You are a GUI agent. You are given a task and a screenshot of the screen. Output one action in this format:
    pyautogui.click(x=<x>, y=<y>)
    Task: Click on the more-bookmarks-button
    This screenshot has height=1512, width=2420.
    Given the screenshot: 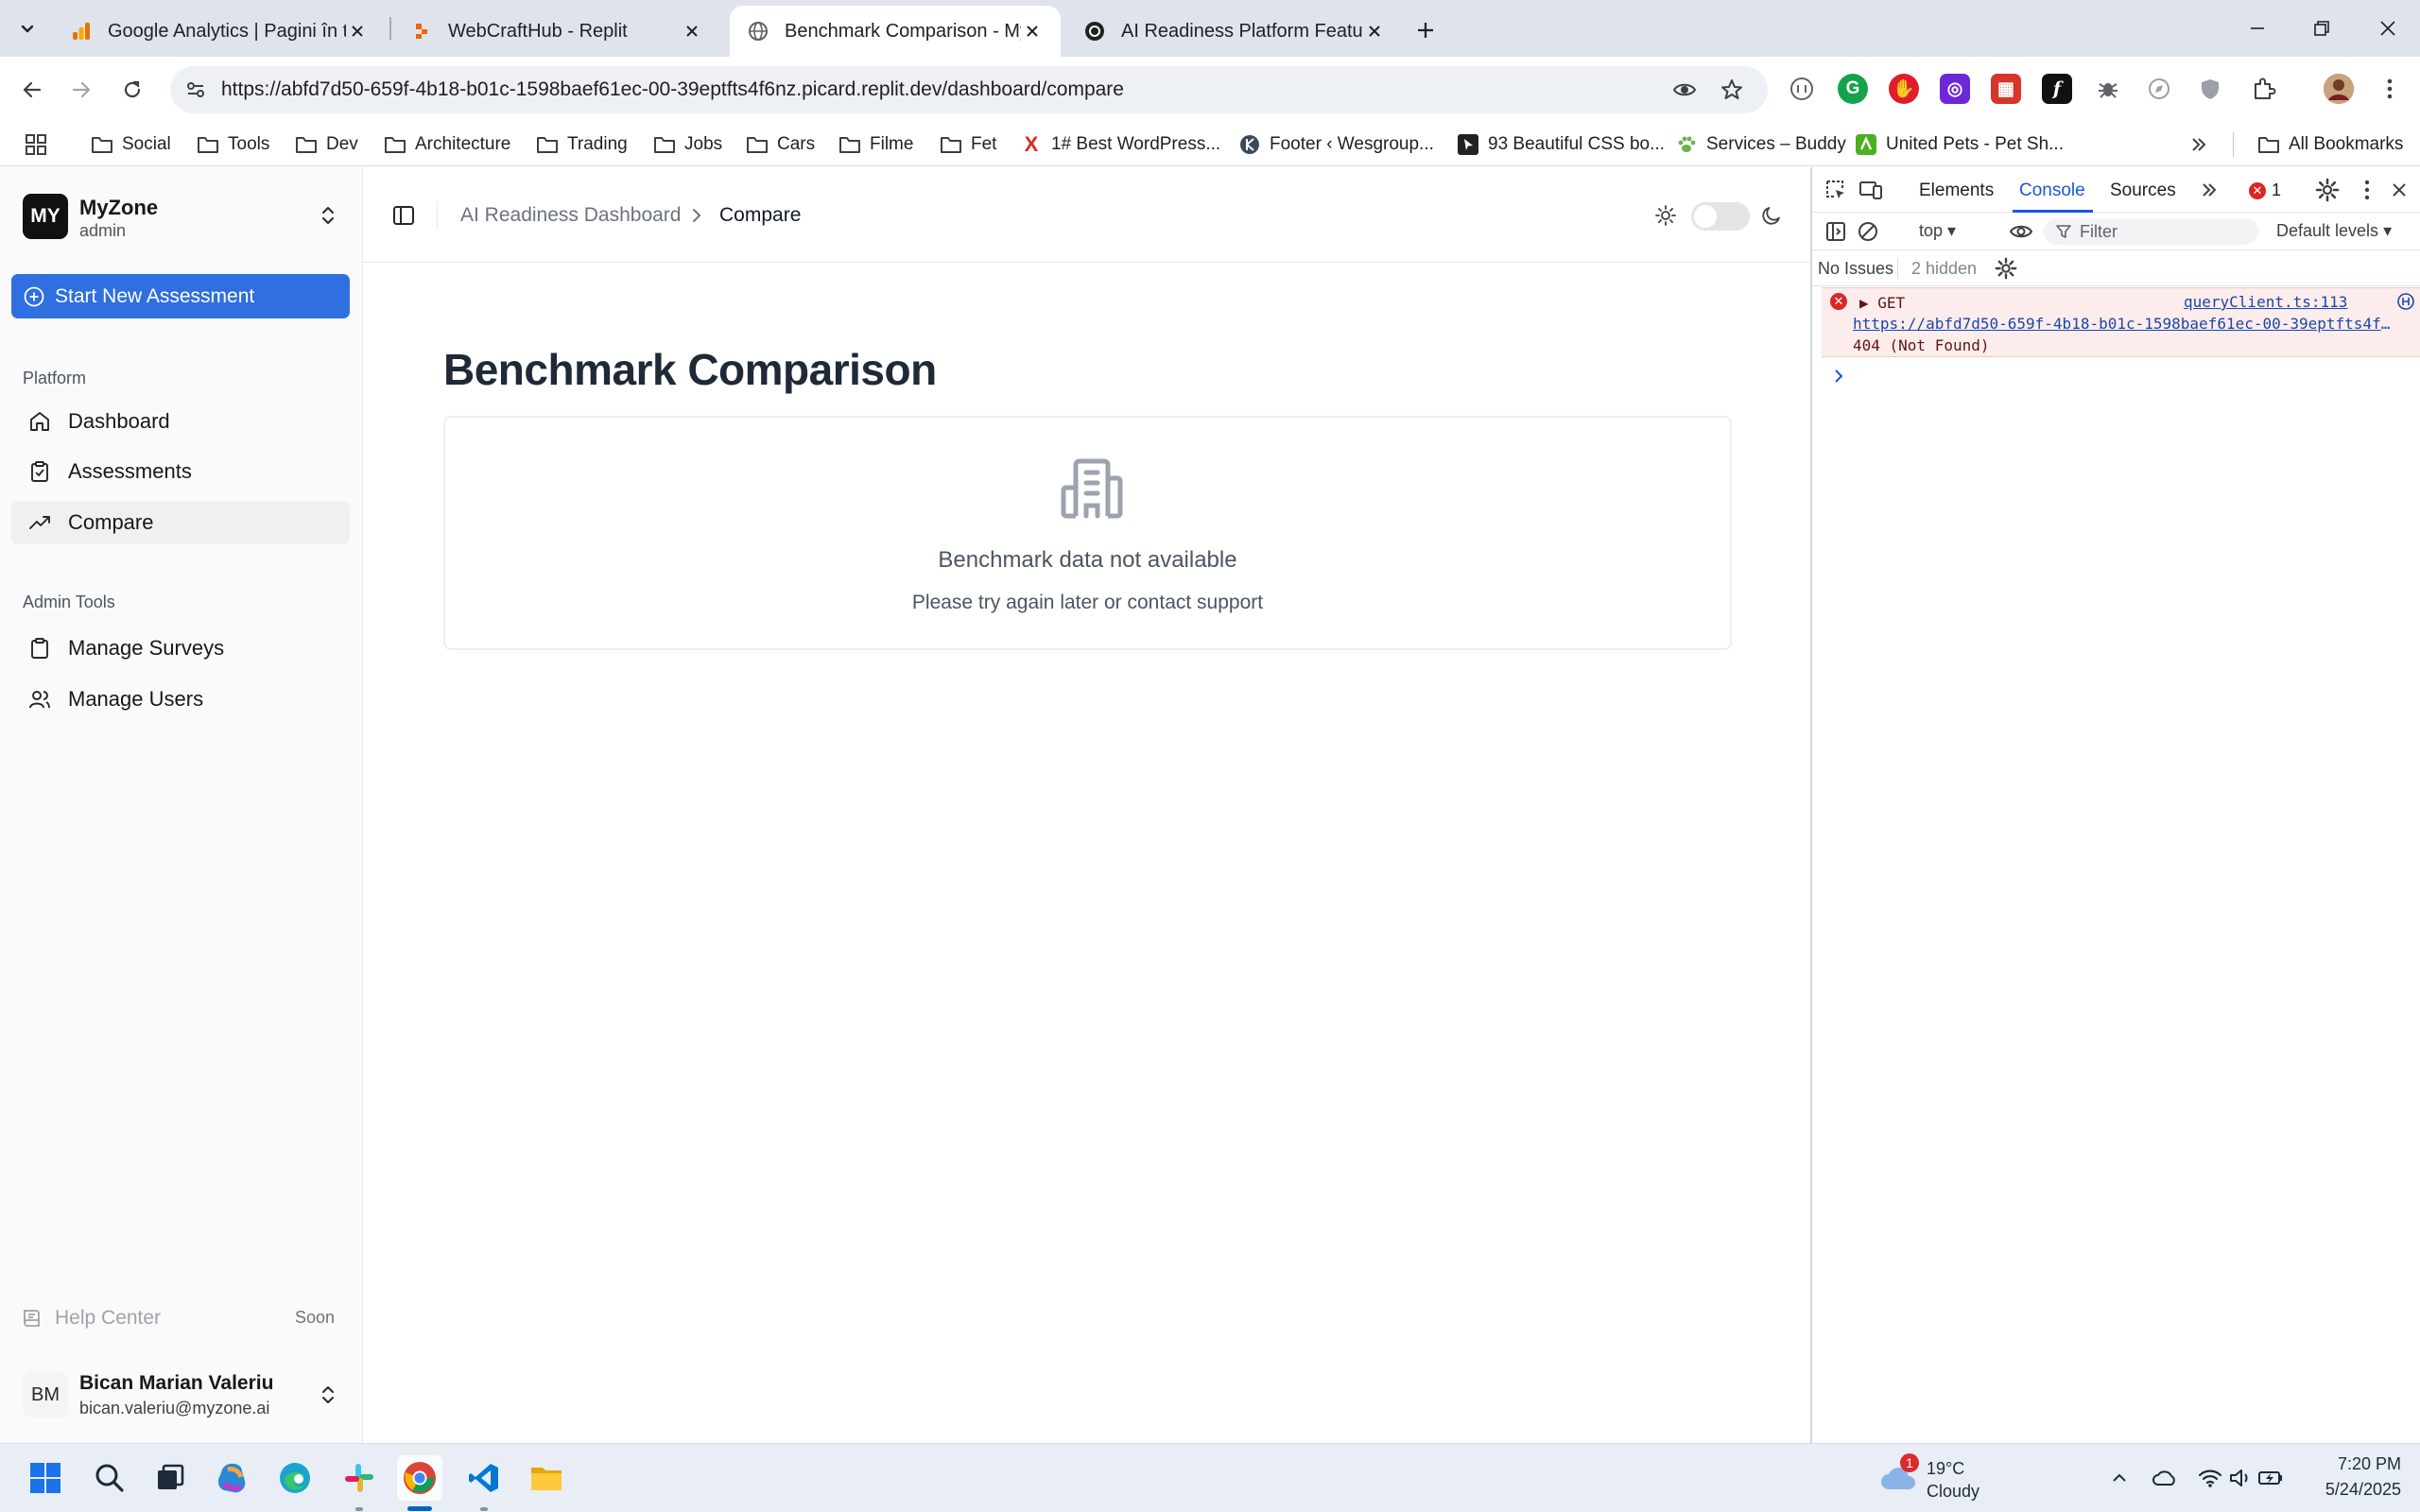 What is the action you would take?
    pyautogui.click(x=2198, y=144)
    